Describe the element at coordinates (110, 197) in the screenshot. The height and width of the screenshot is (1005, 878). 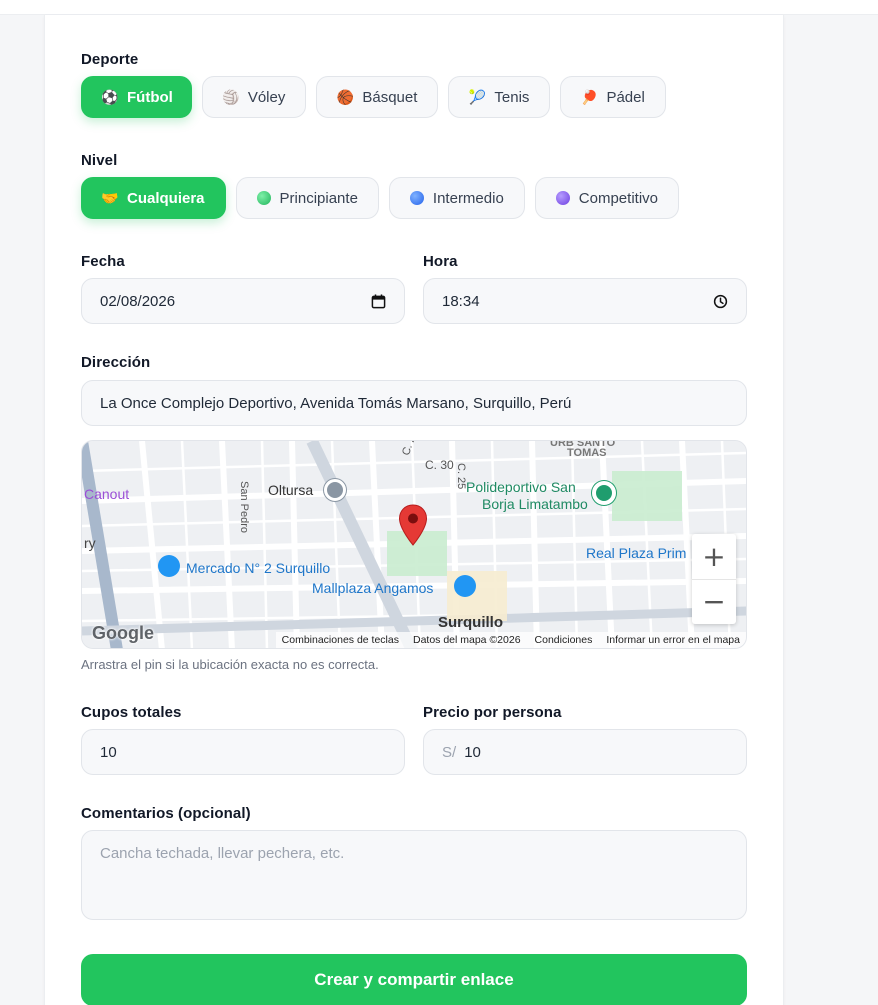
I see `handshake-icon: 🤝` at that location.